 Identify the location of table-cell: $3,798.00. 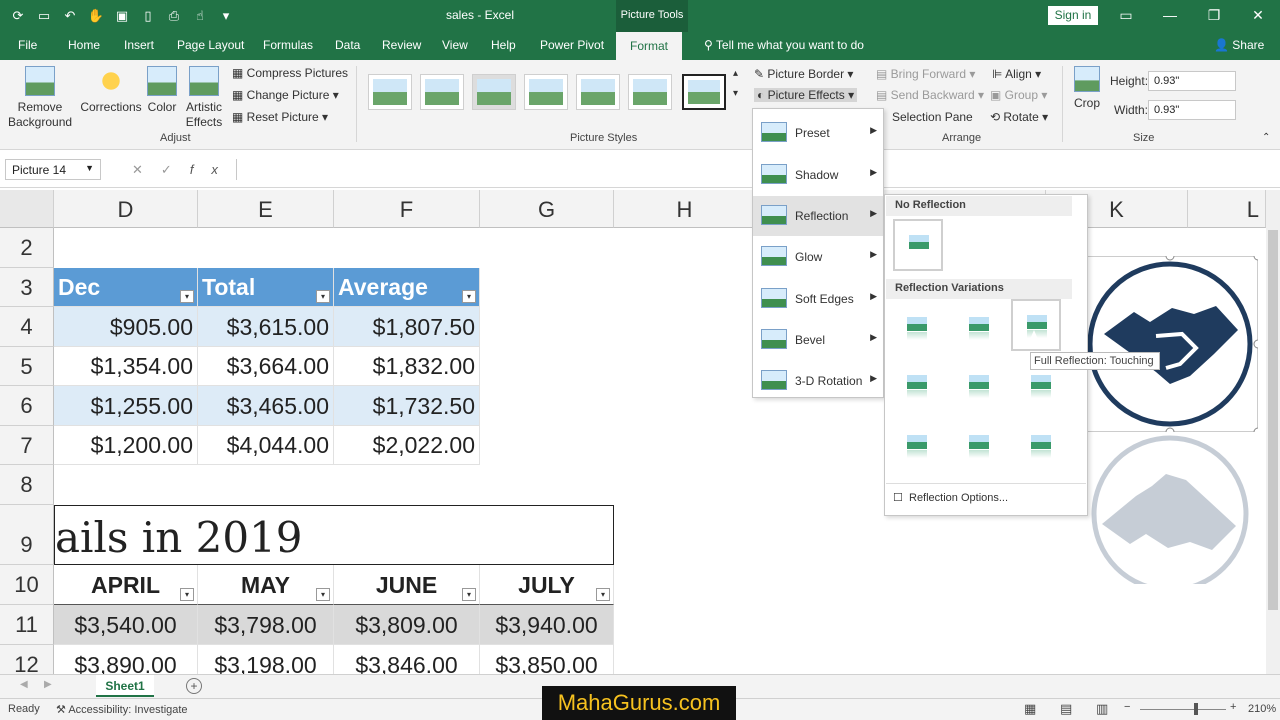
(266, 625).